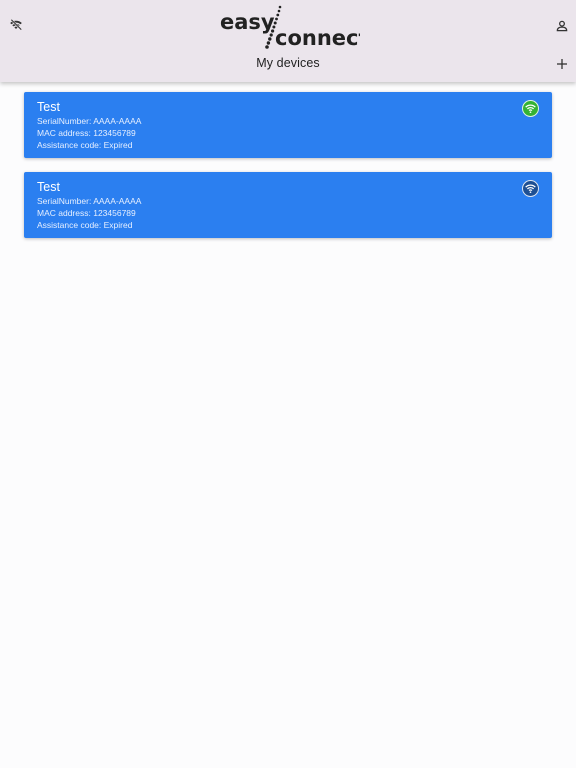 The image size is (576, 768). Describe the element at coordinates (530, 188) in the screenshot. I see `wifi-offline-icon` at that location.